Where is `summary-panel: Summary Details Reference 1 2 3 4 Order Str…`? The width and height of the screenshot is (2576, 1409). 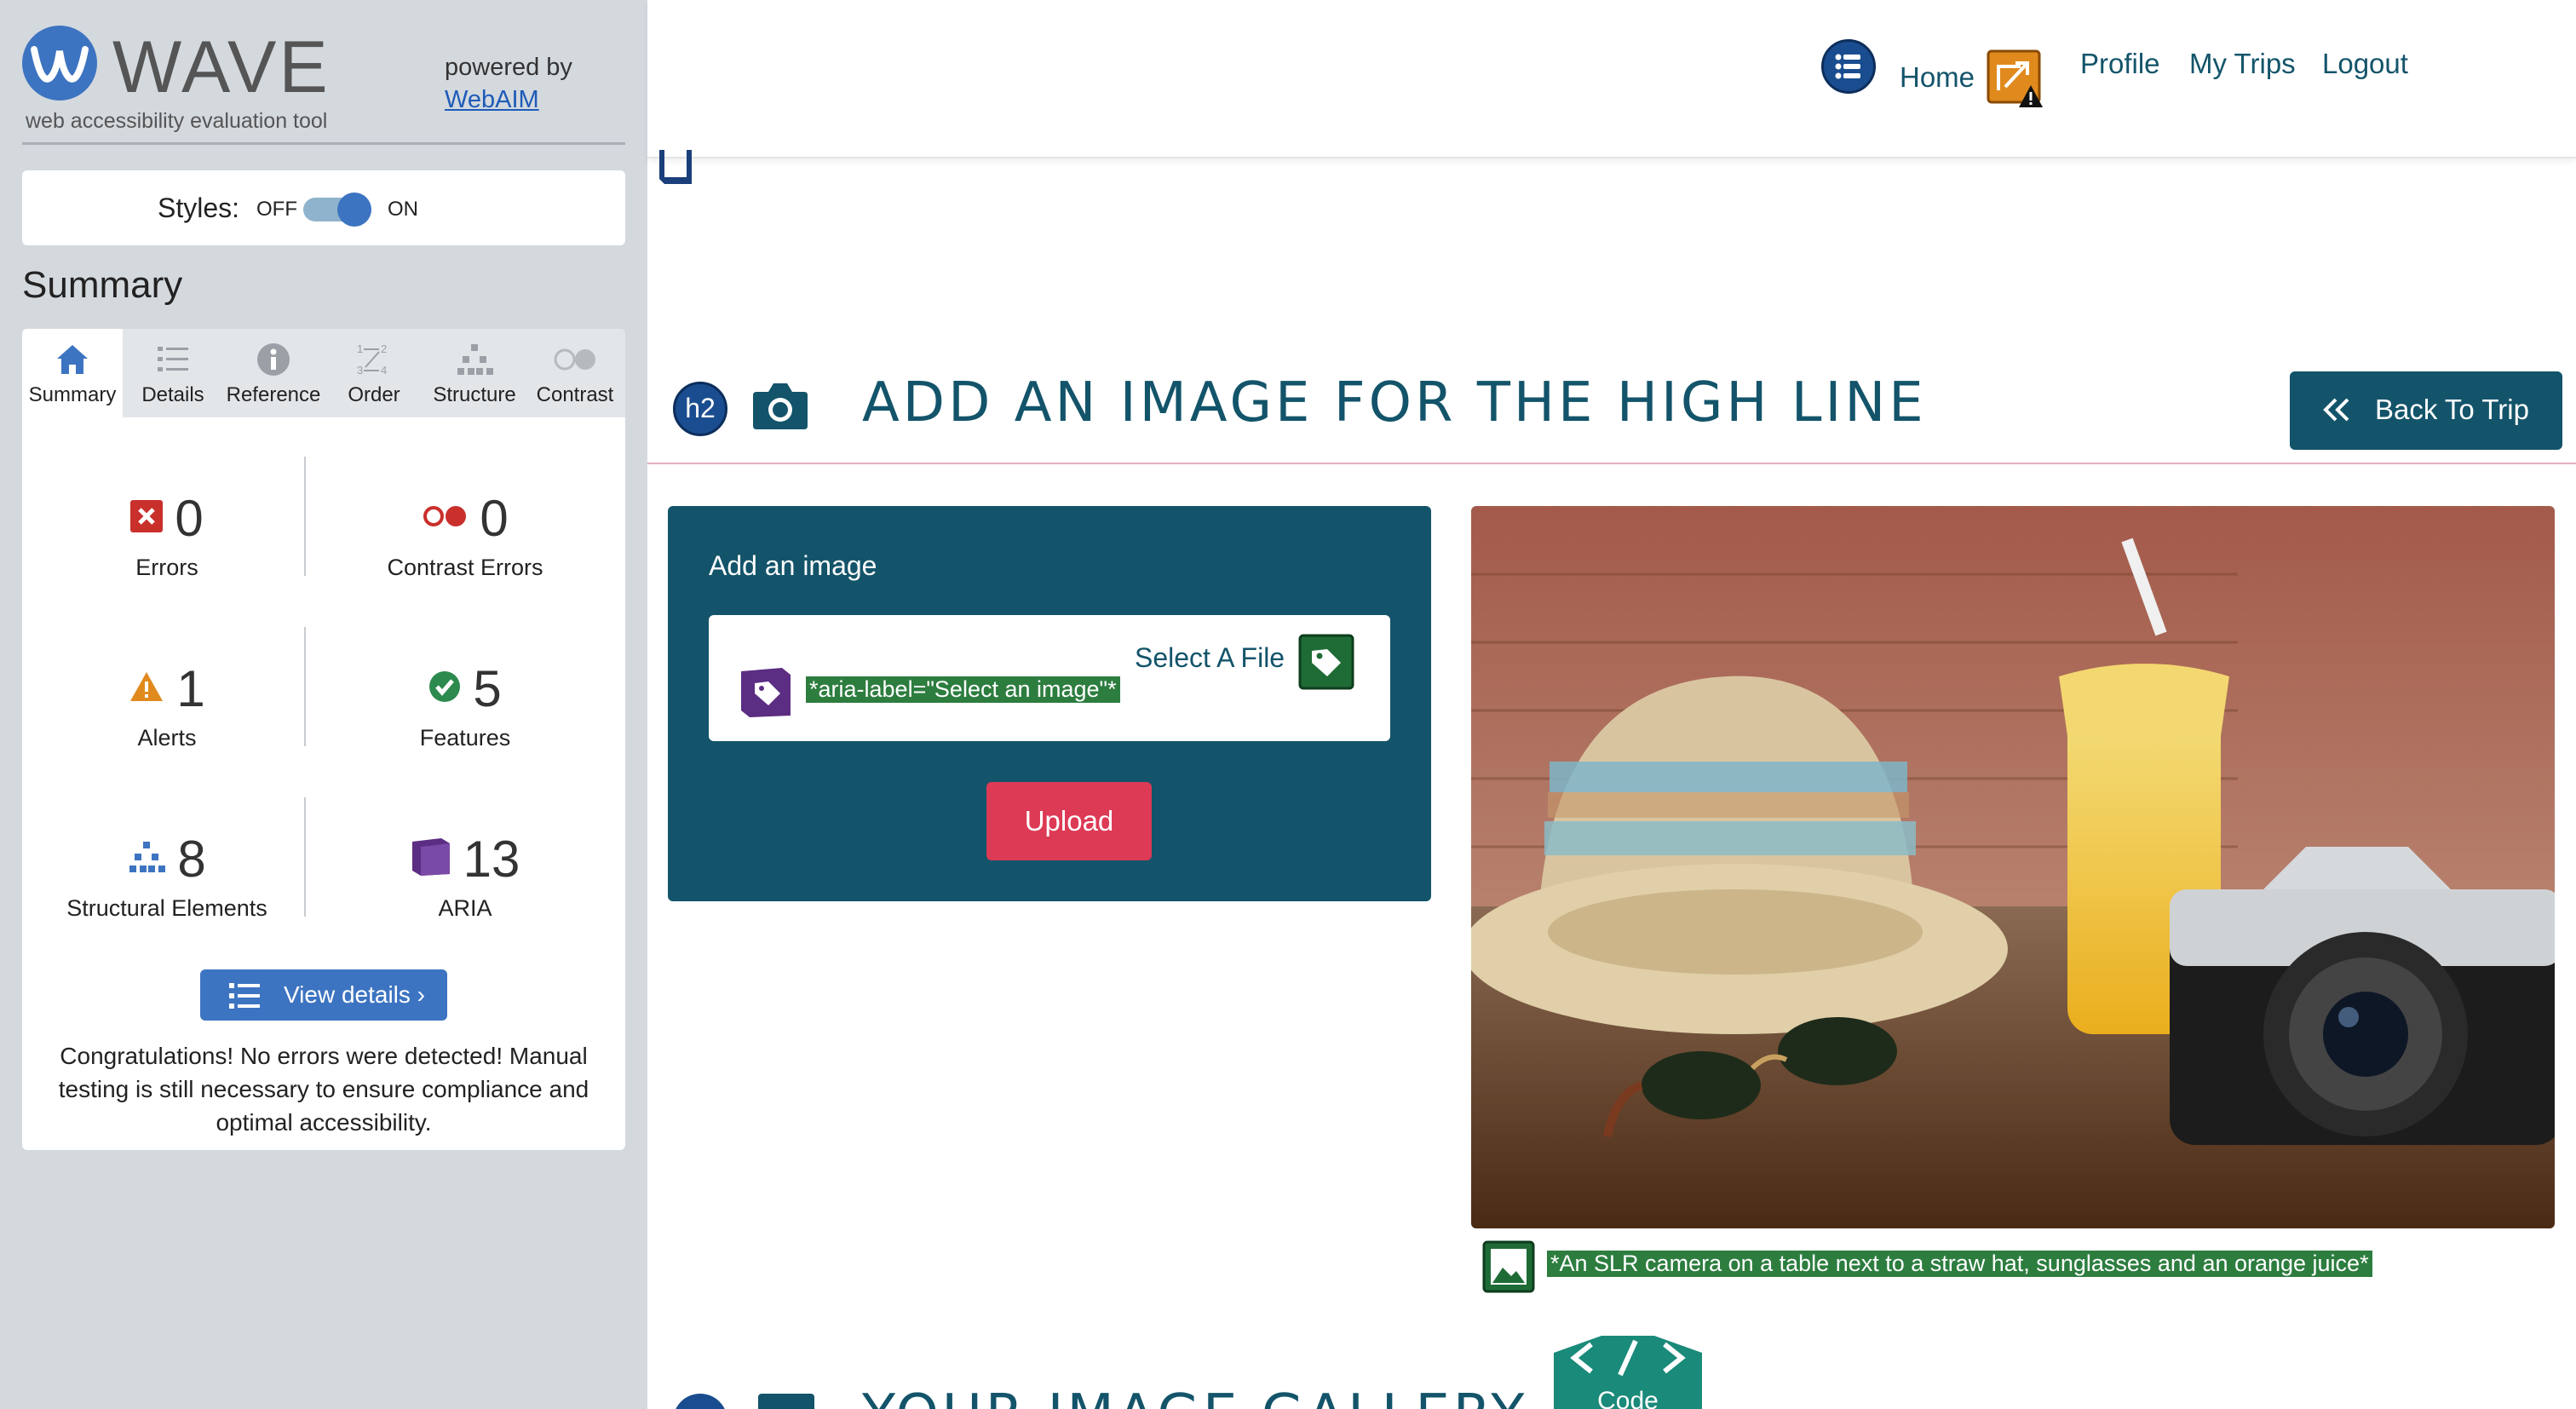 summary-panel: Summary Details Reference 1 2 3 4 Order Str… is located at coordinates (324, 739).